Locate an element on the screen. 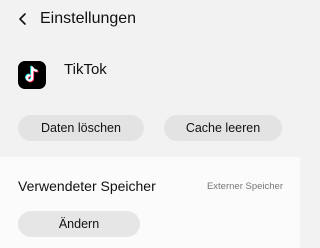  storage-location-value: Externer Speicher is located at coordinates (245, 187).